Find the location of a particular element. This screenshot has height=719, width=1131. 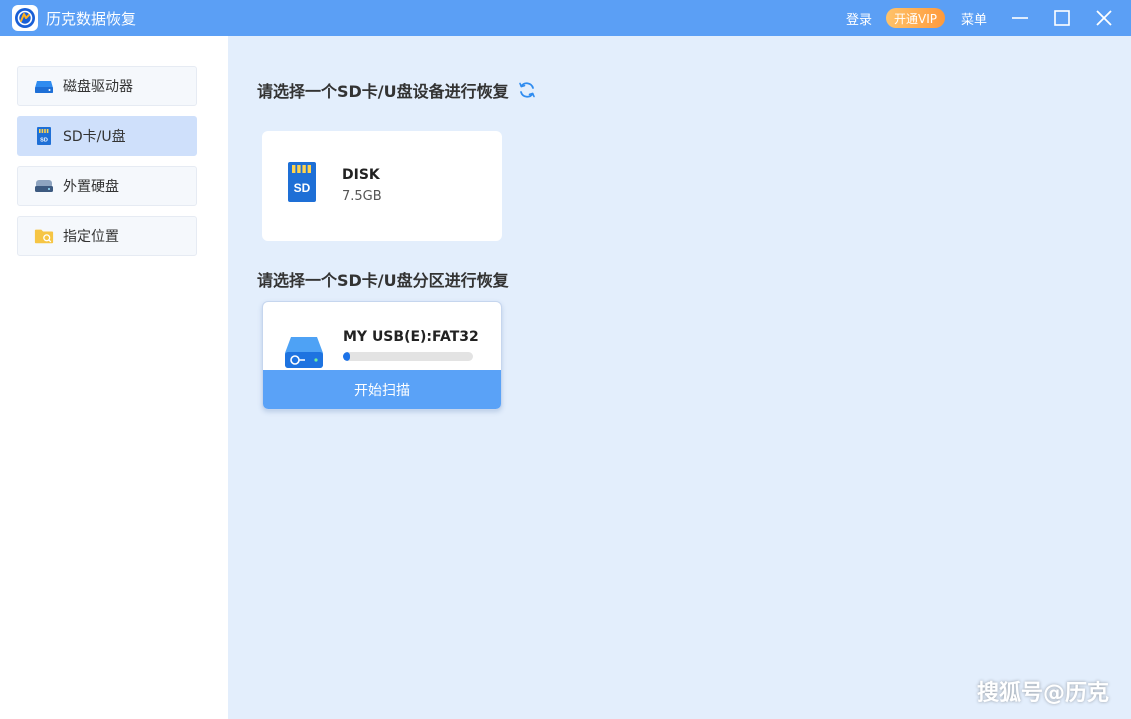

refresh-icon is located at coordinates (527, 90).